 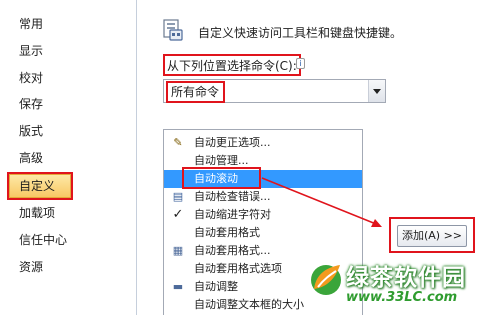 What do you see at coordinates (300, 33) in the screenshot?
I see `page-title: 自定义快速访问工具栏和键盘快捷键。` at bounding box center [300, 33].